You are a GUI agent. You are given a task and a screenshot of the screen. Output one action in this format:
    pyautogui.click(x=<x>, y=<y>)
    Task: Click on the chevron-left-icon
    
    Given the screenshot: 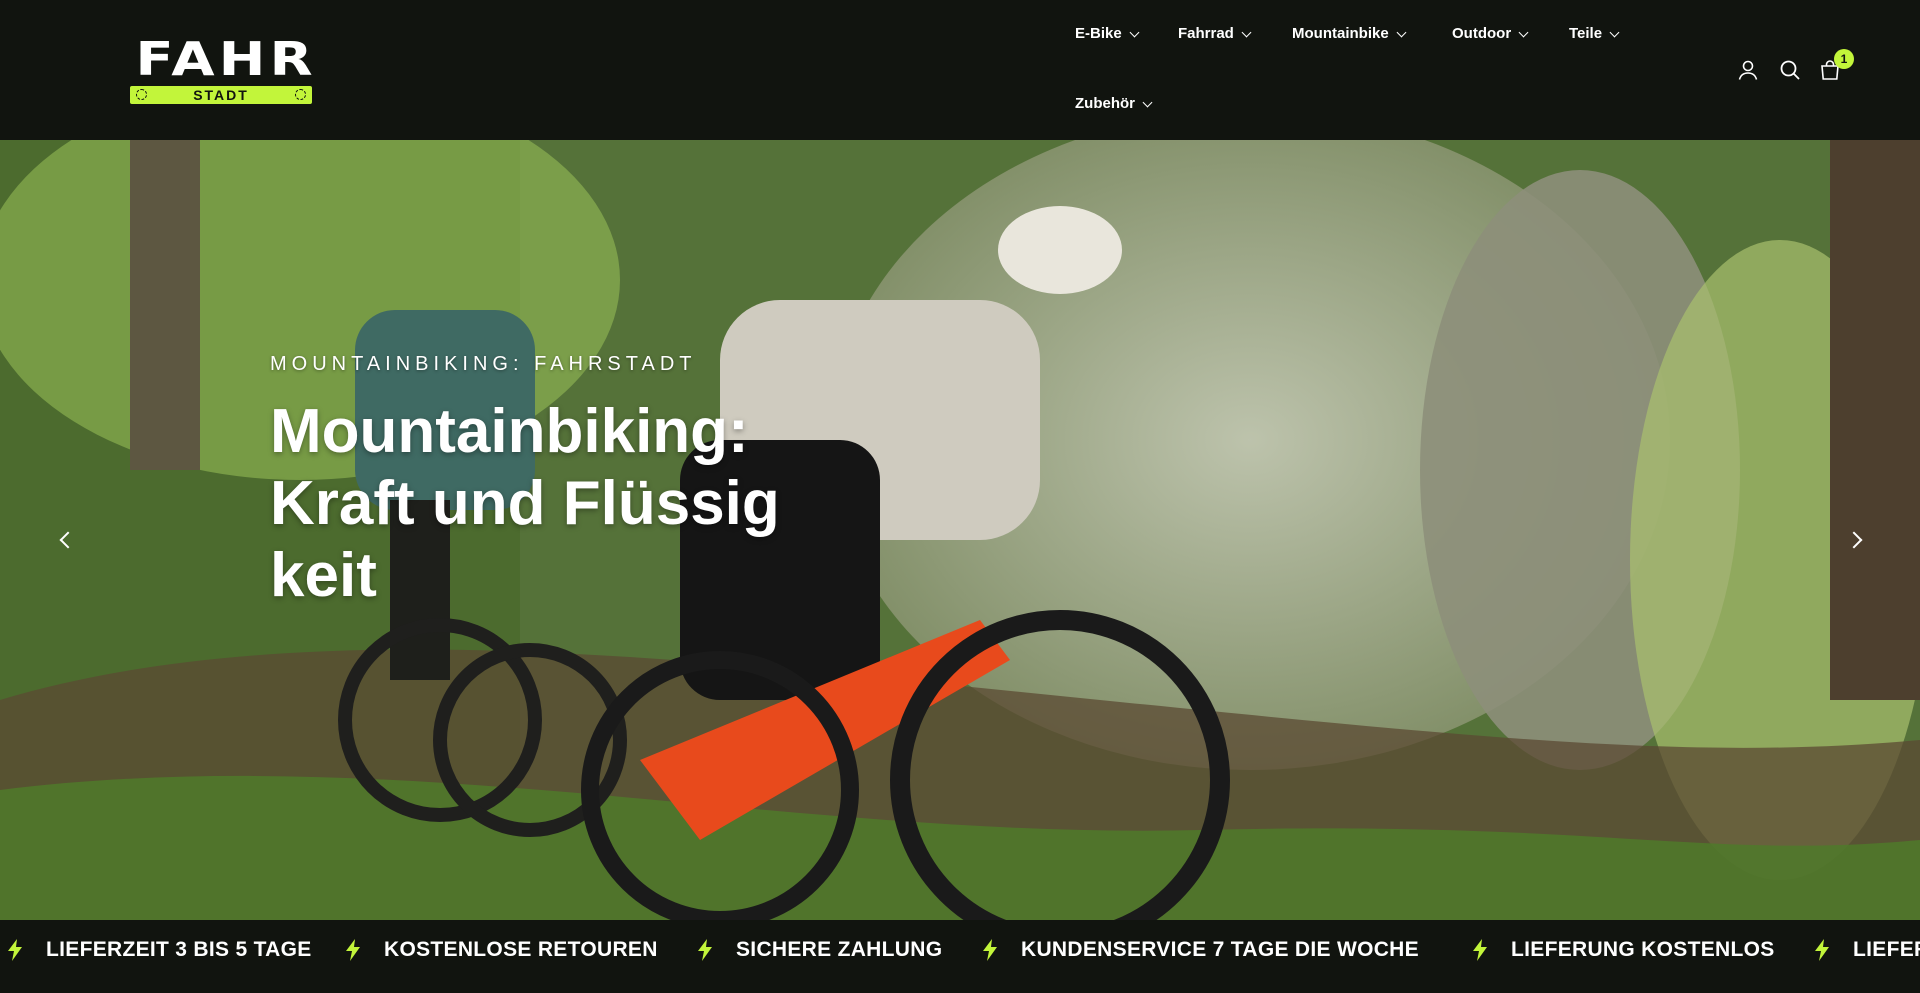 What is the action you would take?
    pyautogui.click(x=68, y=540)
    